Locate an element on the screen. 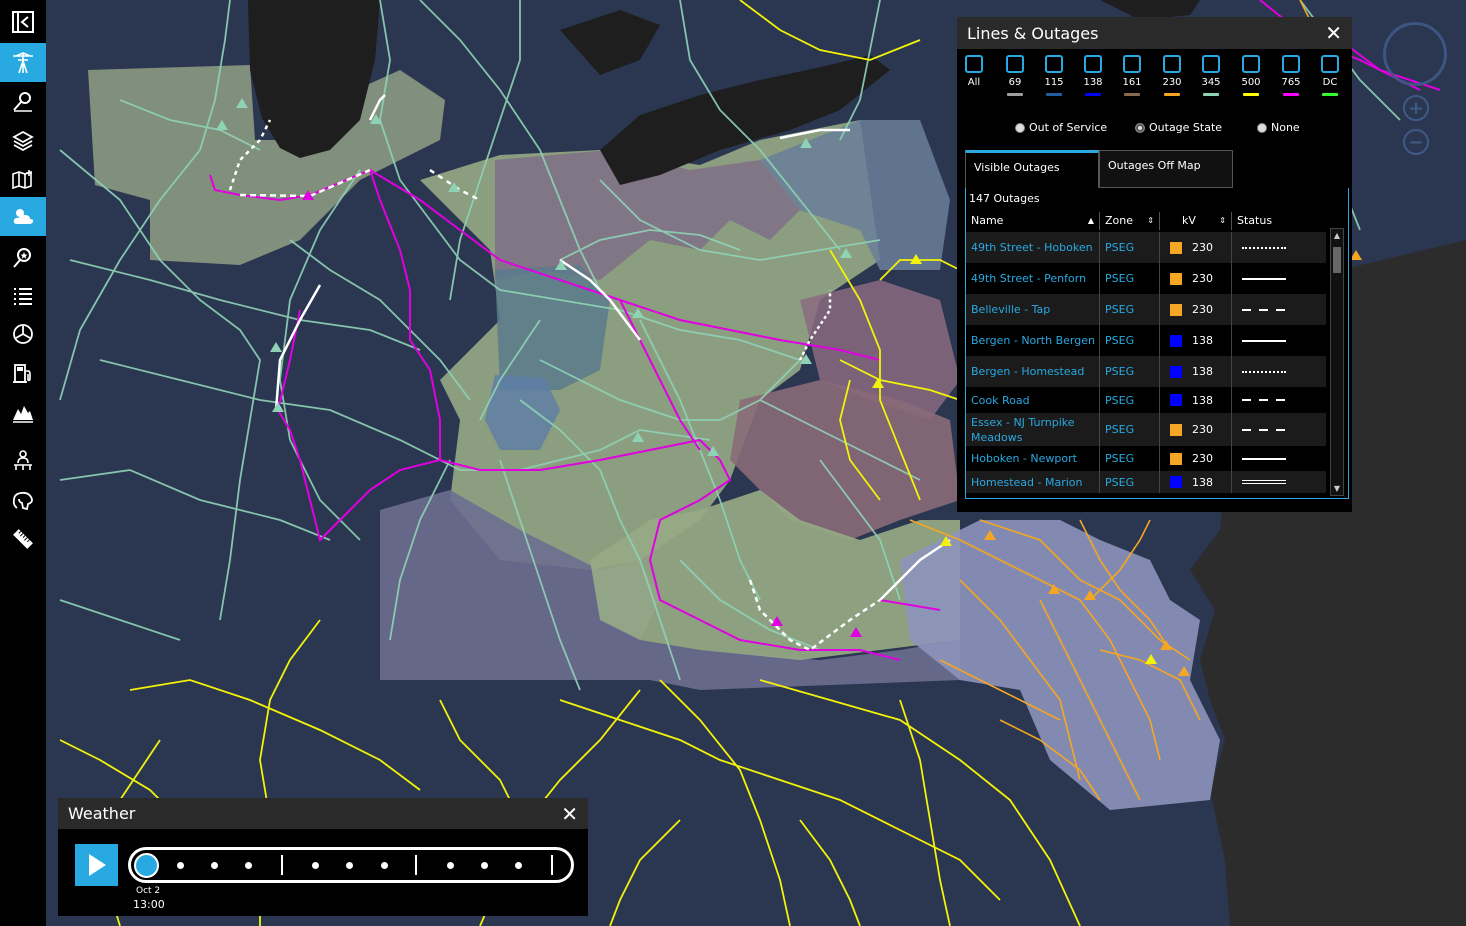 The image size is (1466, 926). table-row: 49th Street - Penforn PSEG 230 is located at coordinates (1146, 278).